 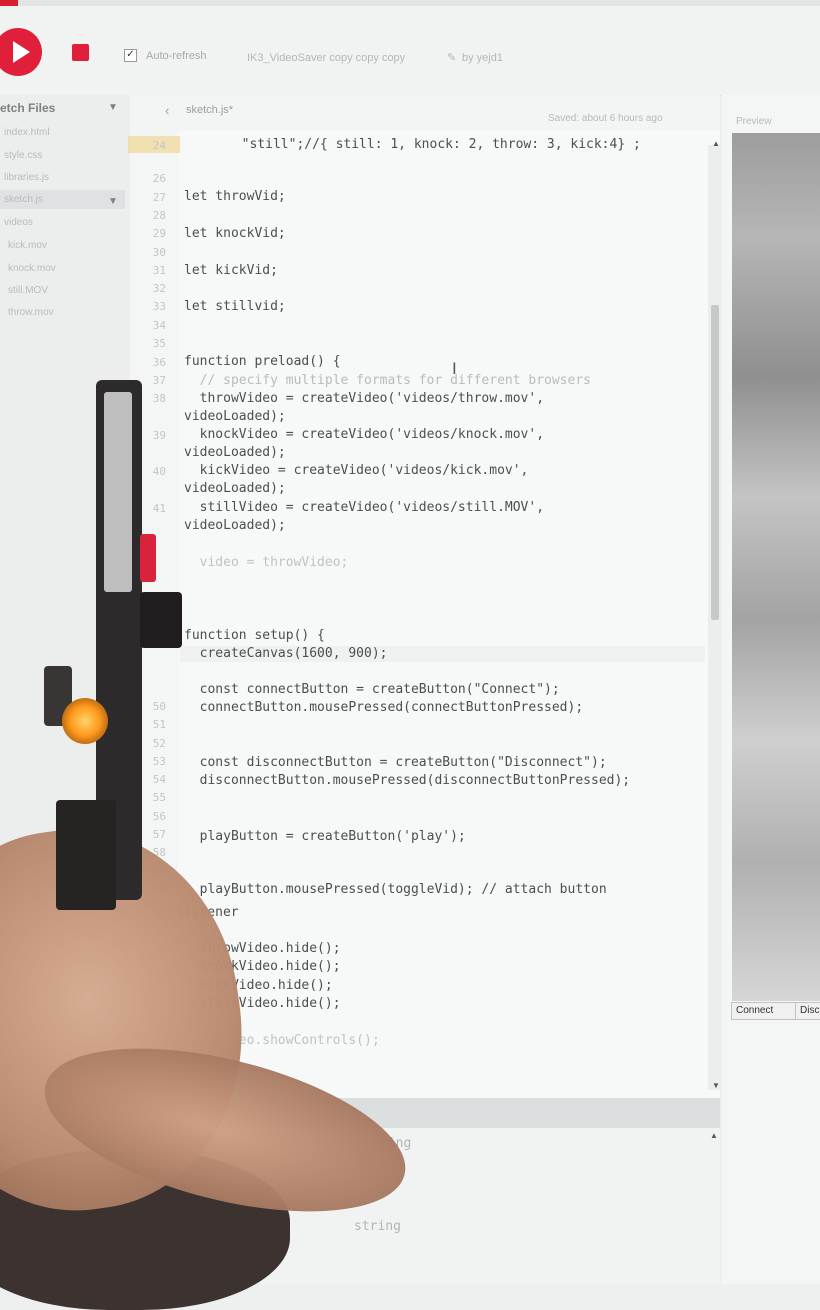 I want to click on line-number: 32, so click(x=159, y=288).